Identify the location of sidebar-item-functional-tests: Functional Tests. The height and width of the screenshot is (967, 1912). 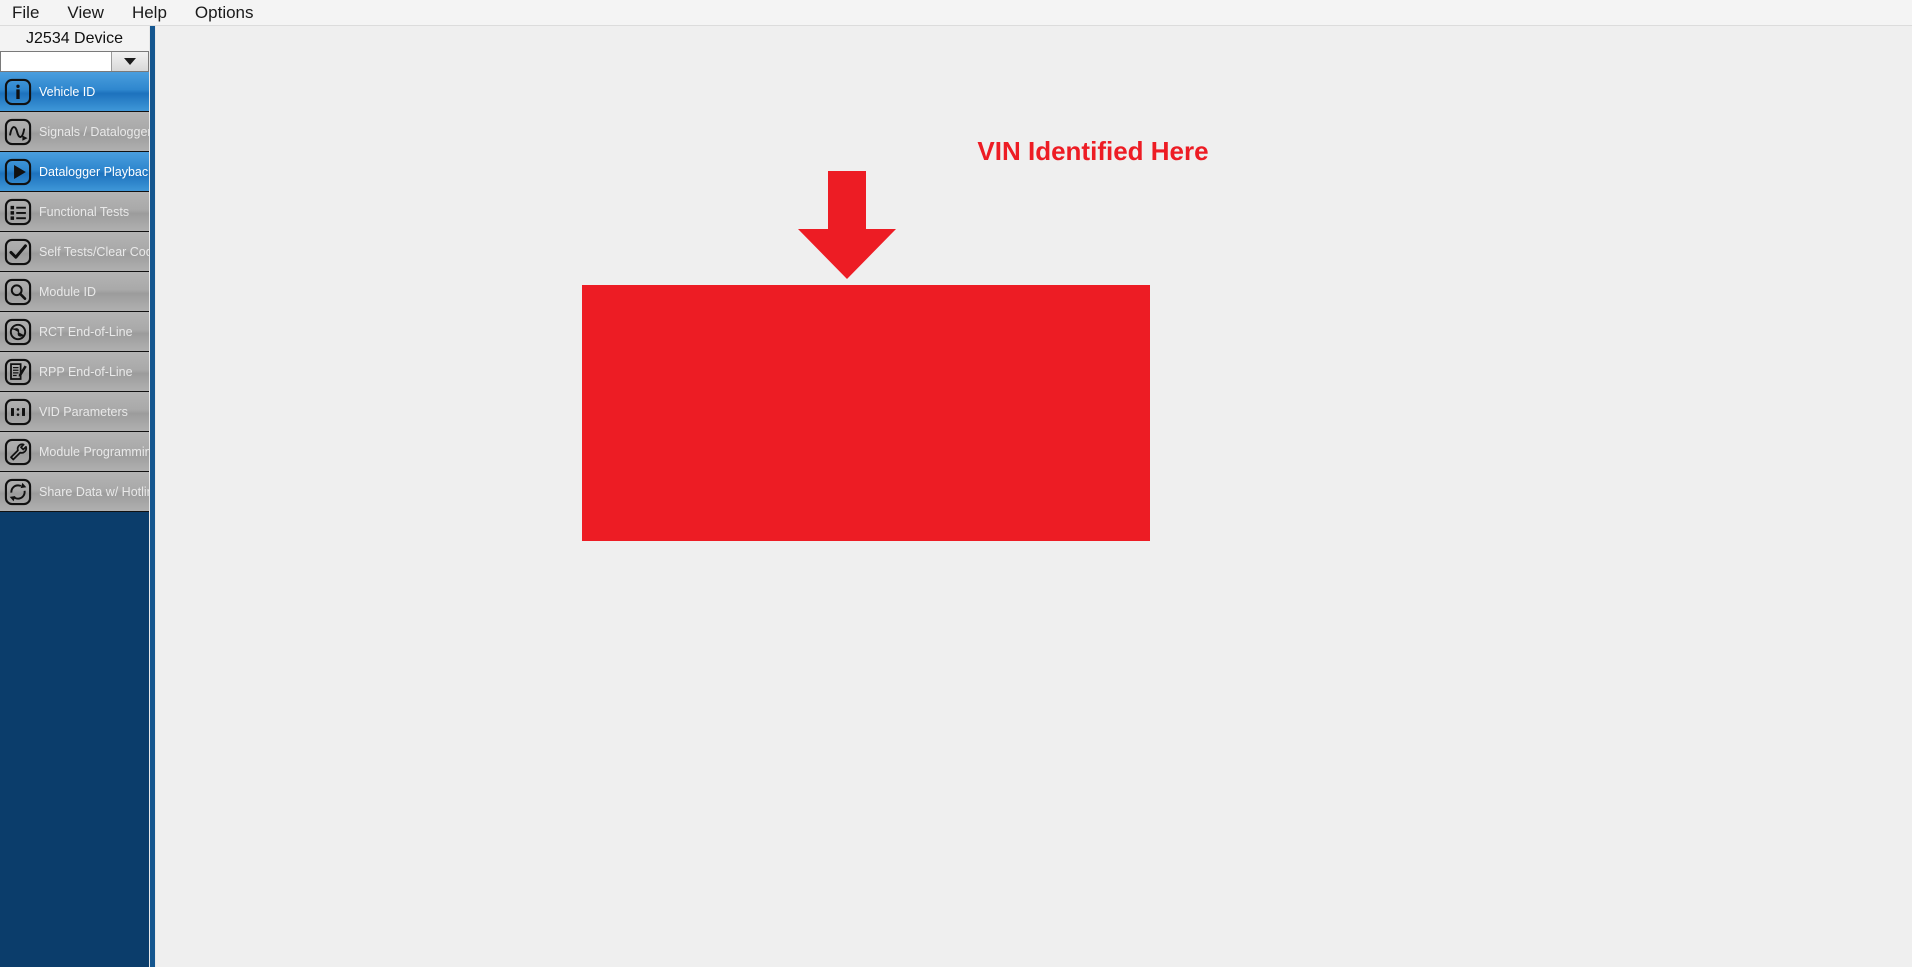
(74, 212).